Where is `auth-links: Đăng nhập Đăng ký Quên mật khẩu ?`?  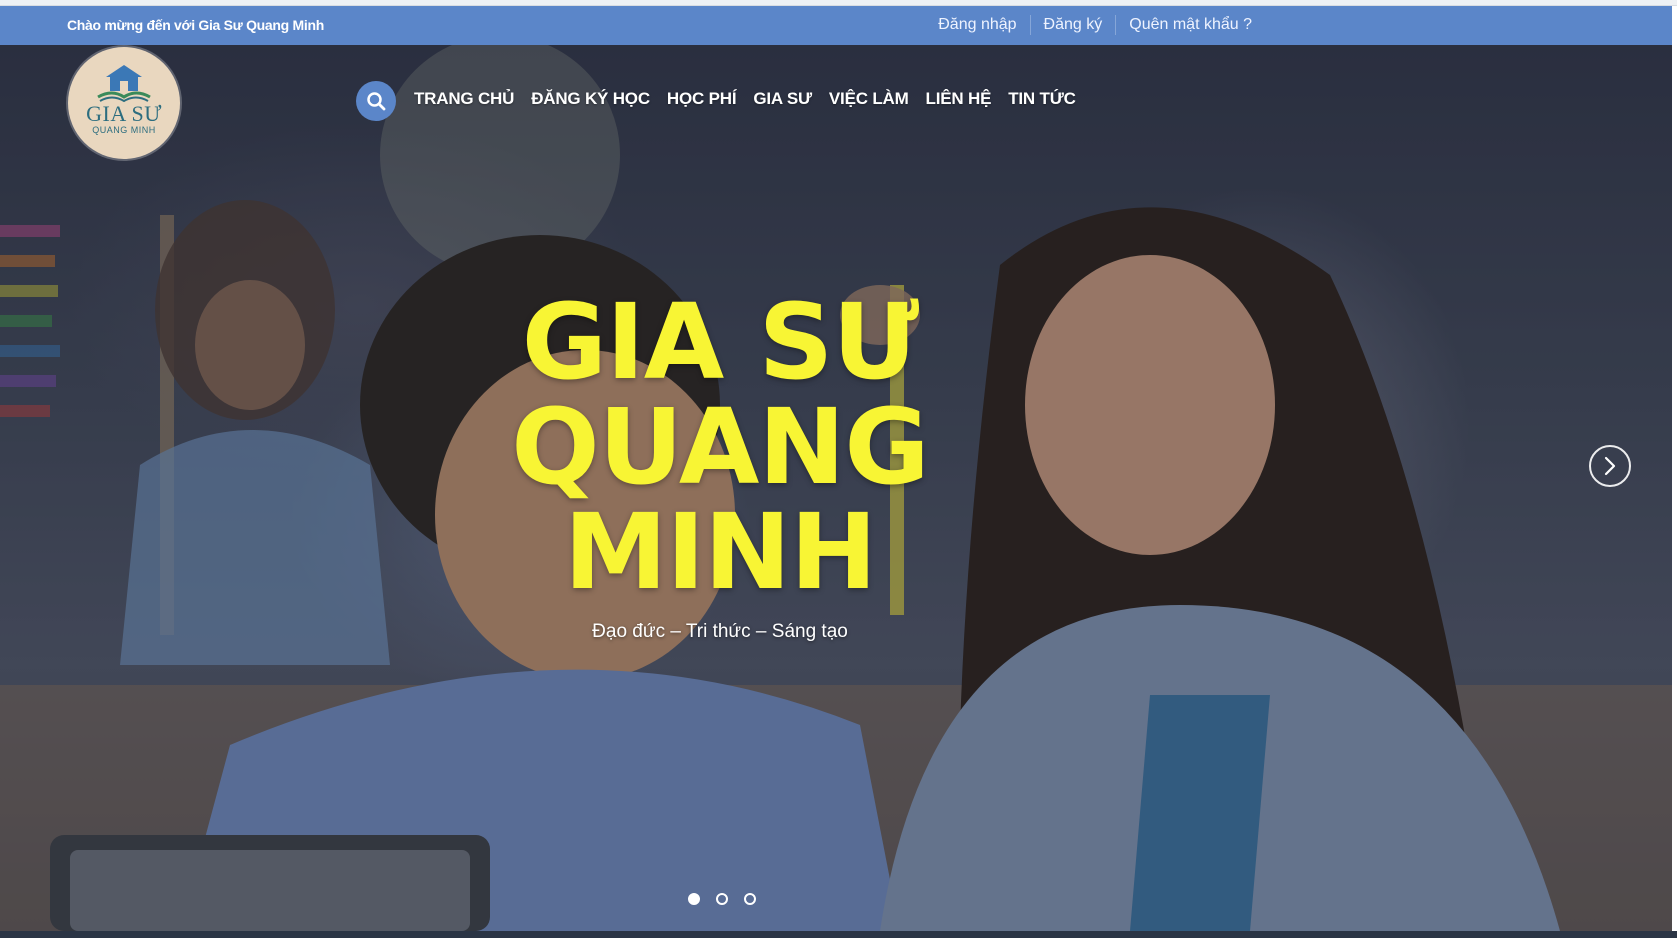
auth-links: Đăng nhập Đăng ký Quên mật khẩu ? is located at coordinates (1095, 25).